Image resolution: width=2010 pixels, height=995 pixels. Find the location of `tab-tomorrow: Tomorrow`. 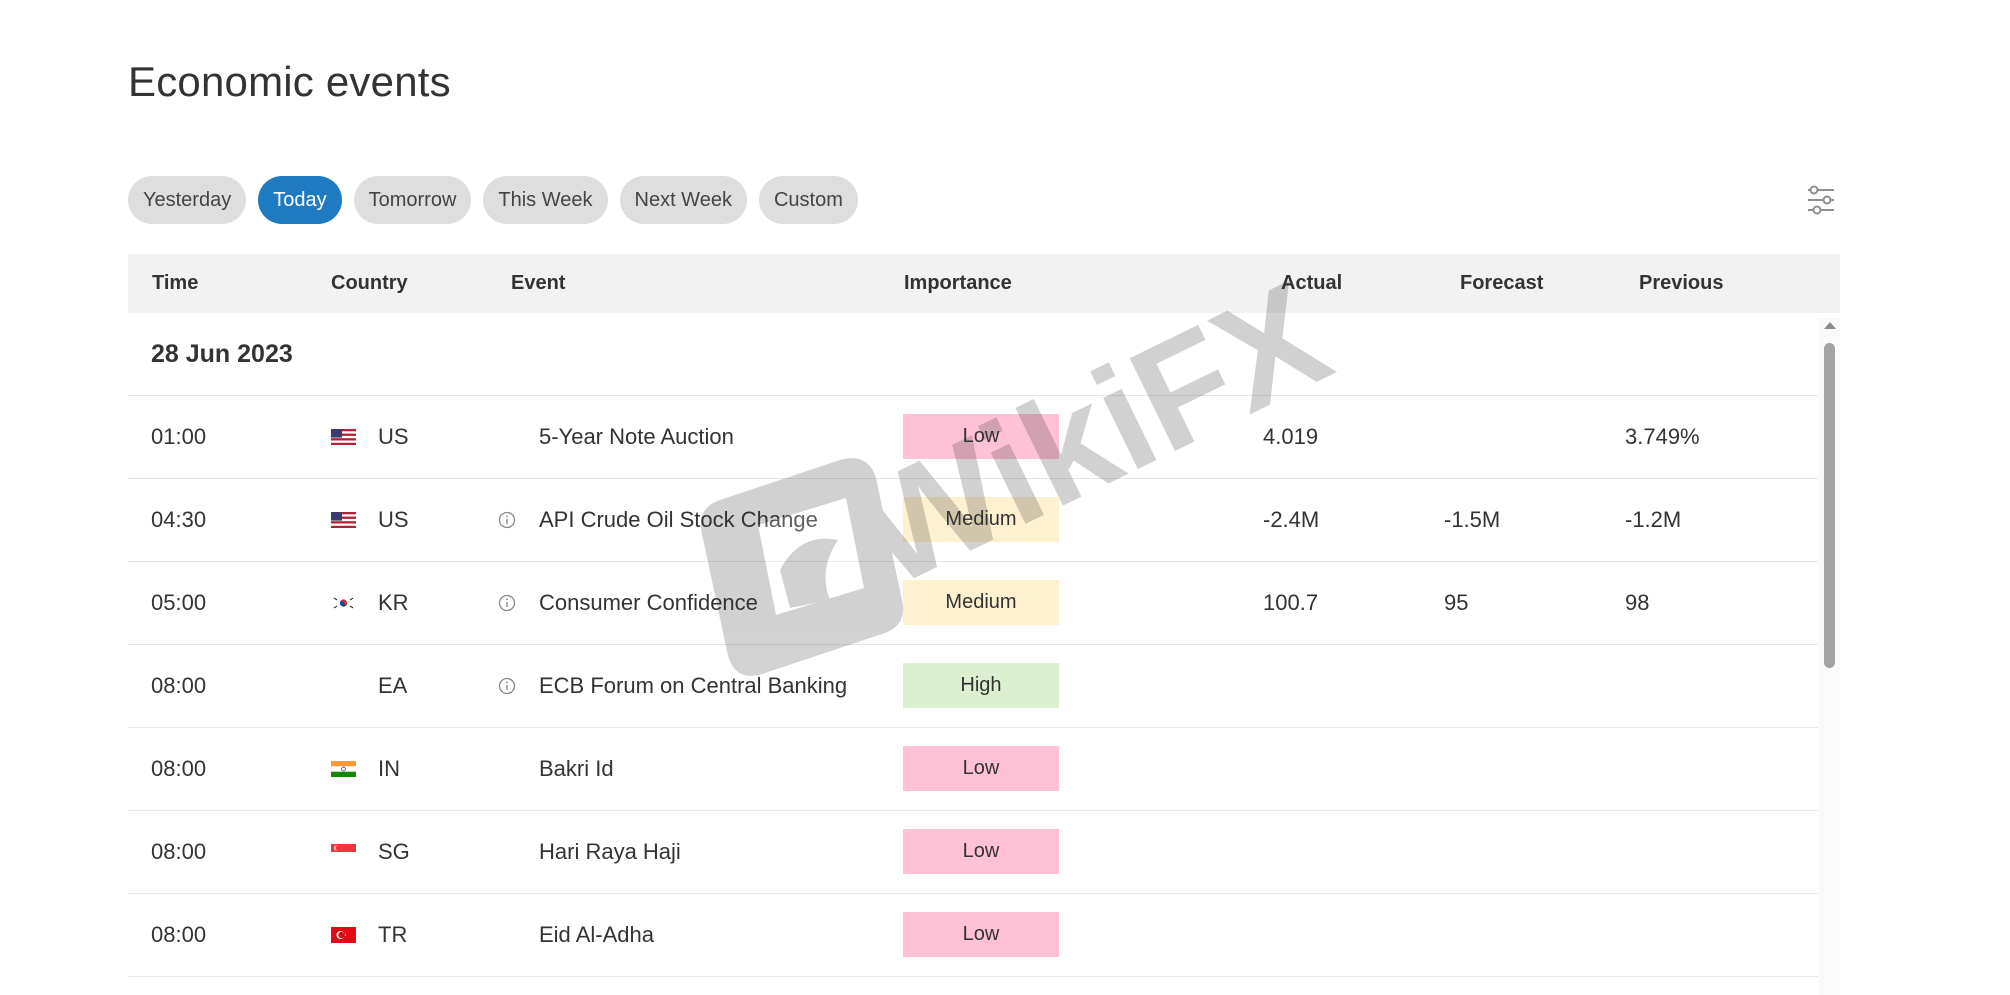

tab-tomorrow: Tomorrow is located at coordinates (412, 200).